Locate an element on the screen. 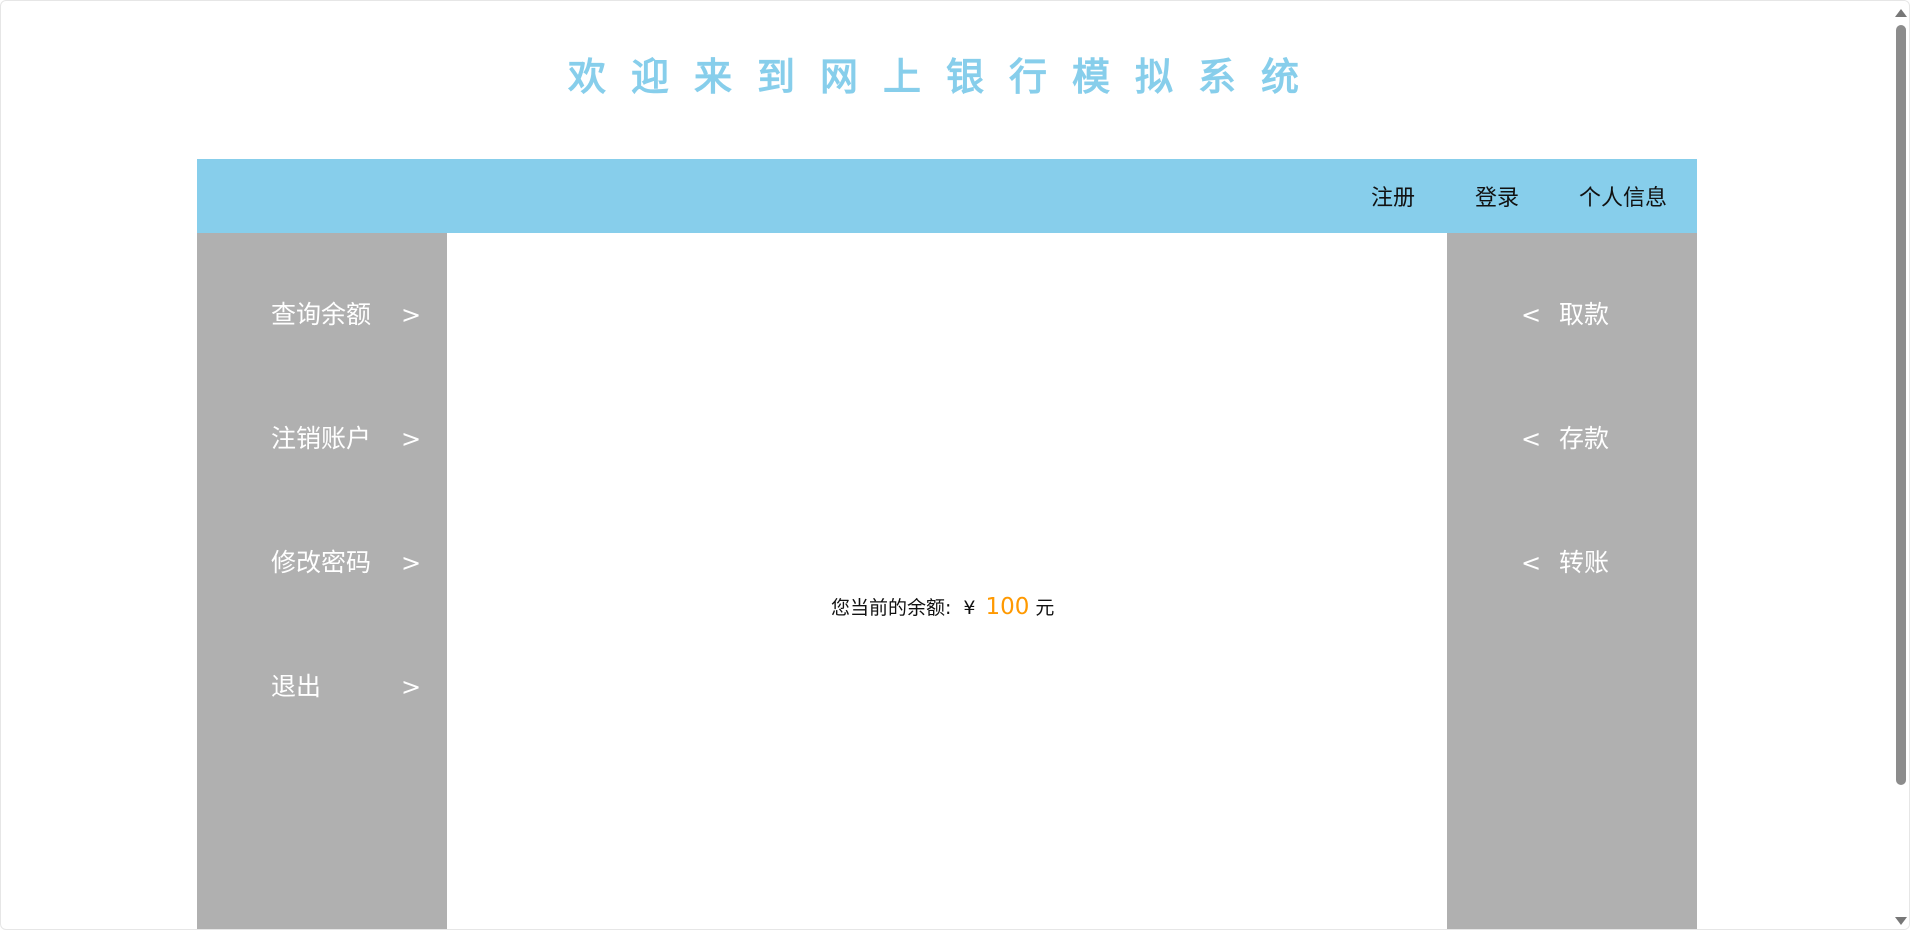  menu-cancel-account: 注销账户 > is located at coordinates (346, 439).